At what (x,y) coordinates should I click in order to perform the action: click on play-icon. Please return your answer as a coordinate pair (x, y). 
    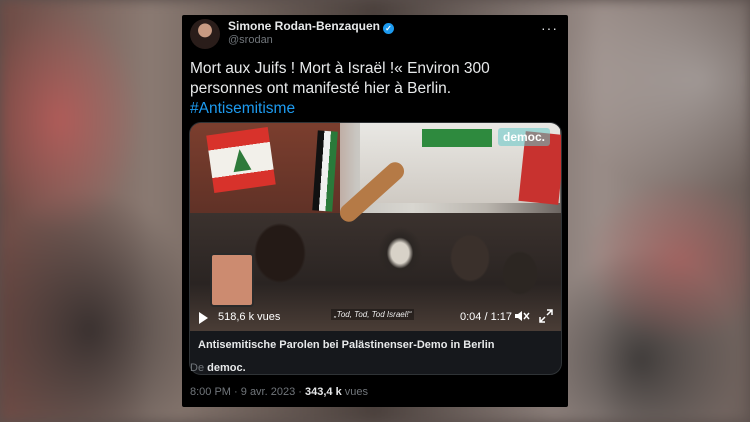
    Looking at the image, I should click on (203, 318).